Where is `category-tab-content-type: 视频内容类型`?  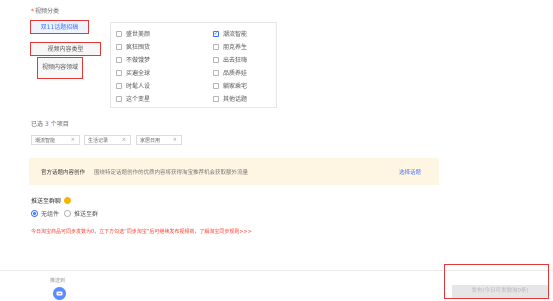 category-tab-content-type: 视频内容类型 is located at coordinates (65, 49).